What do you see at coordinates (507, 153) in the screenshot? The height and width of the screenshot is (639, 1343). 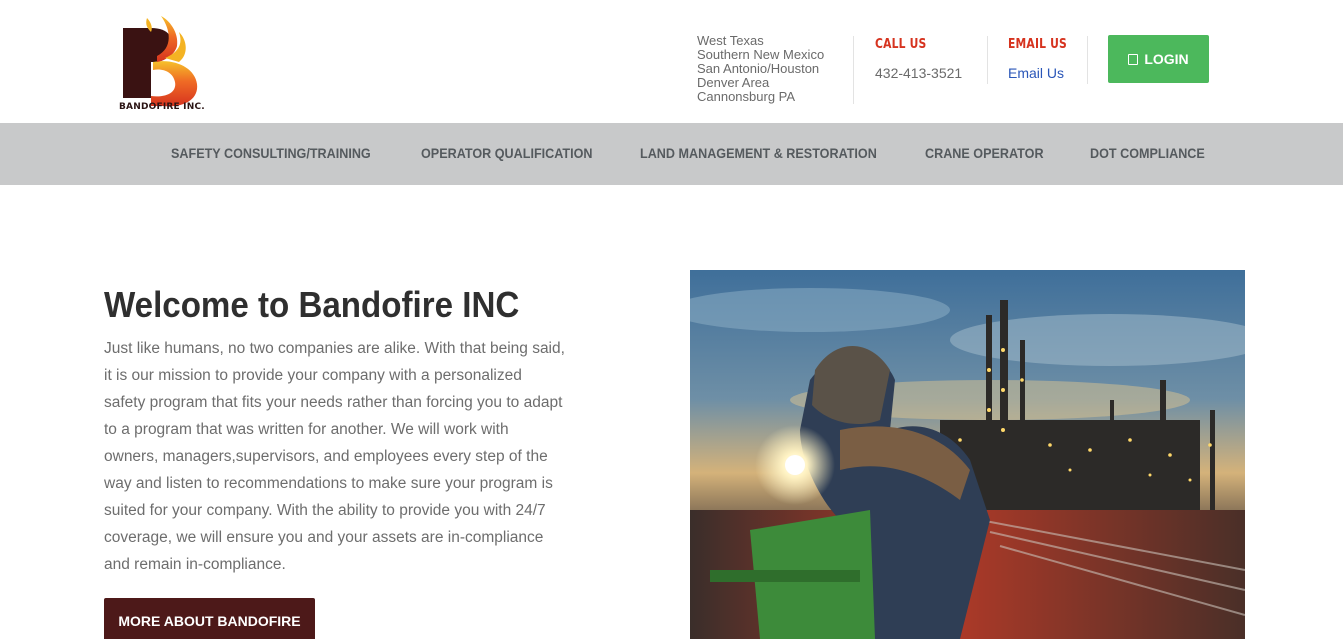 I see `nav-item-operator-qualification: OPERATOR QUALIFICATION` at bounding box center [507, 153].